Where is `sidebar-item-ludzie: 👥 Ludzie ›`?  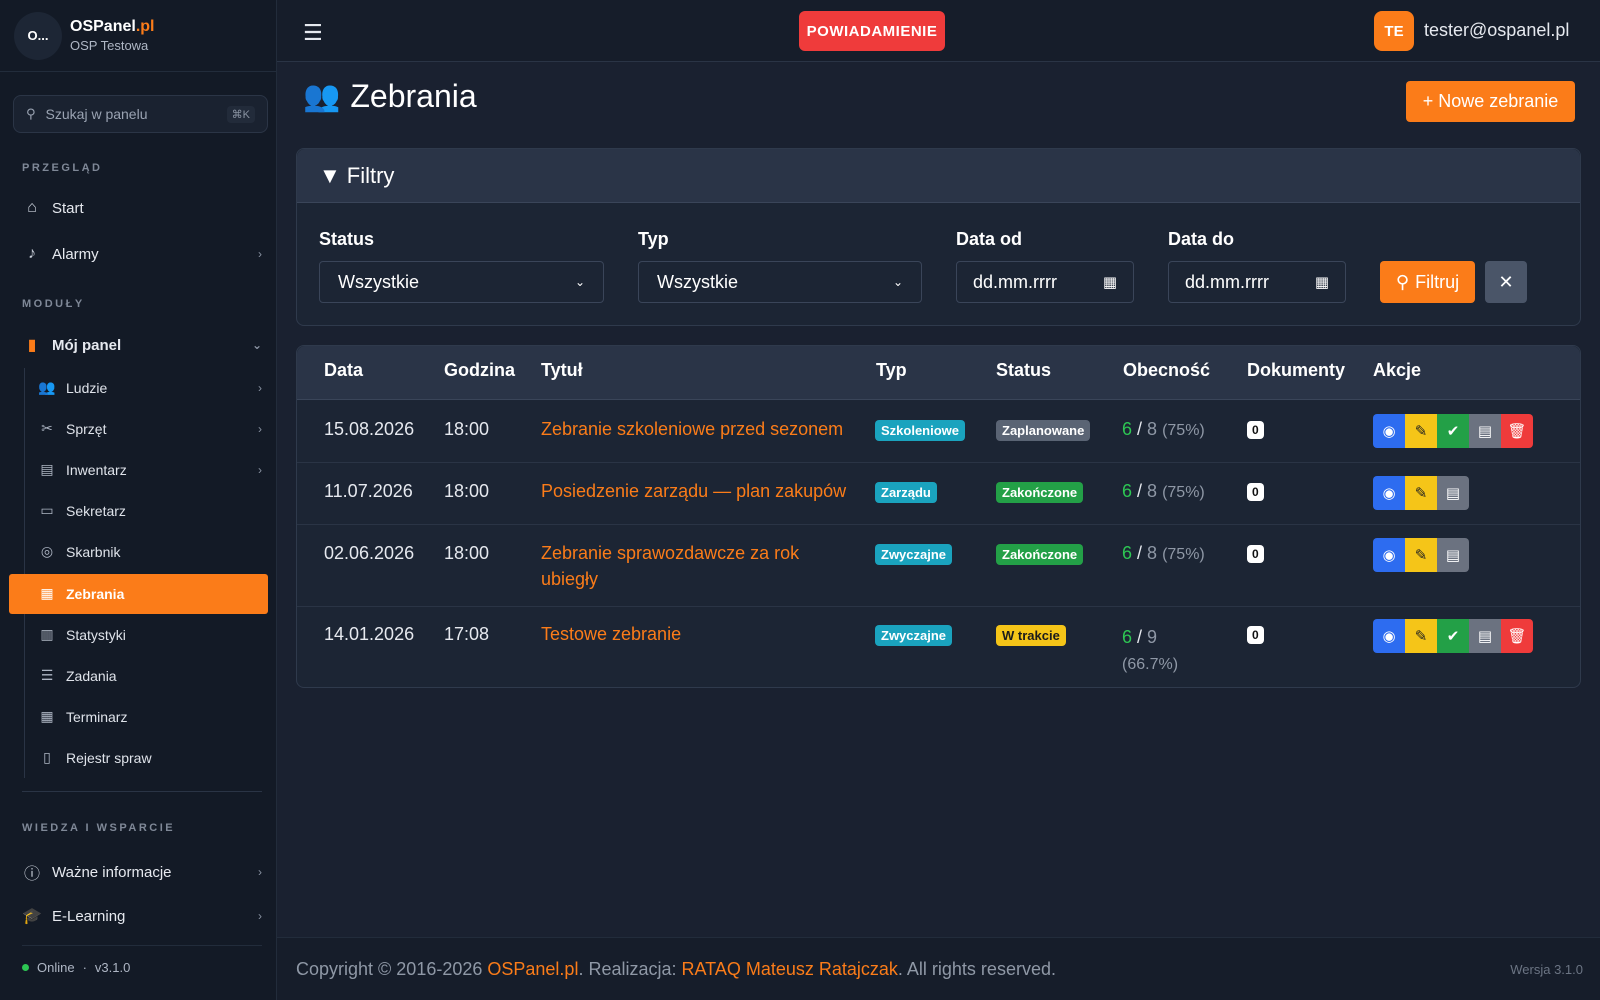 sidebar-item-ludzie: 👥 Ludzie › is located at coordinates (150, 387).